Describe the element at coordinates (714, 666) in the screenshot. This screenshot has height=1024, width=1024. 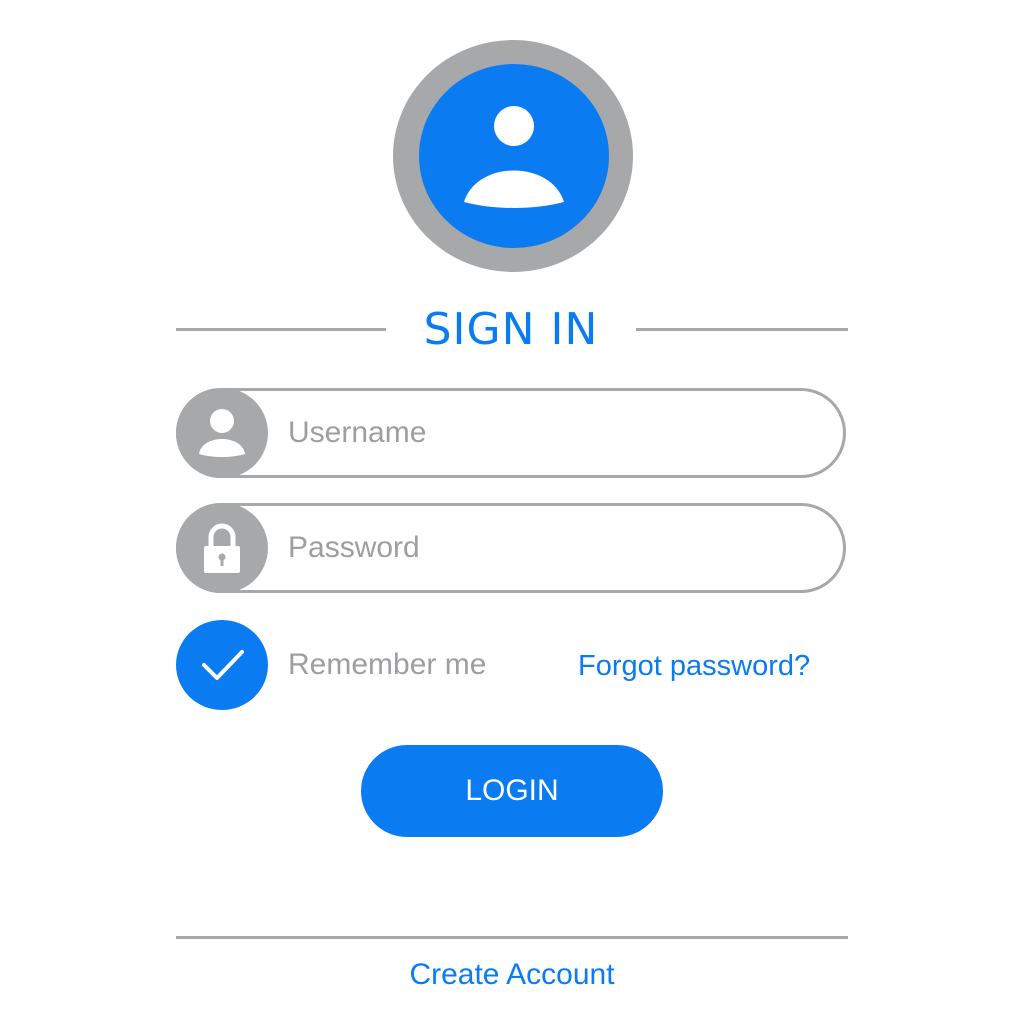
I see `forgot-password-link: Forgot password?` at that location.